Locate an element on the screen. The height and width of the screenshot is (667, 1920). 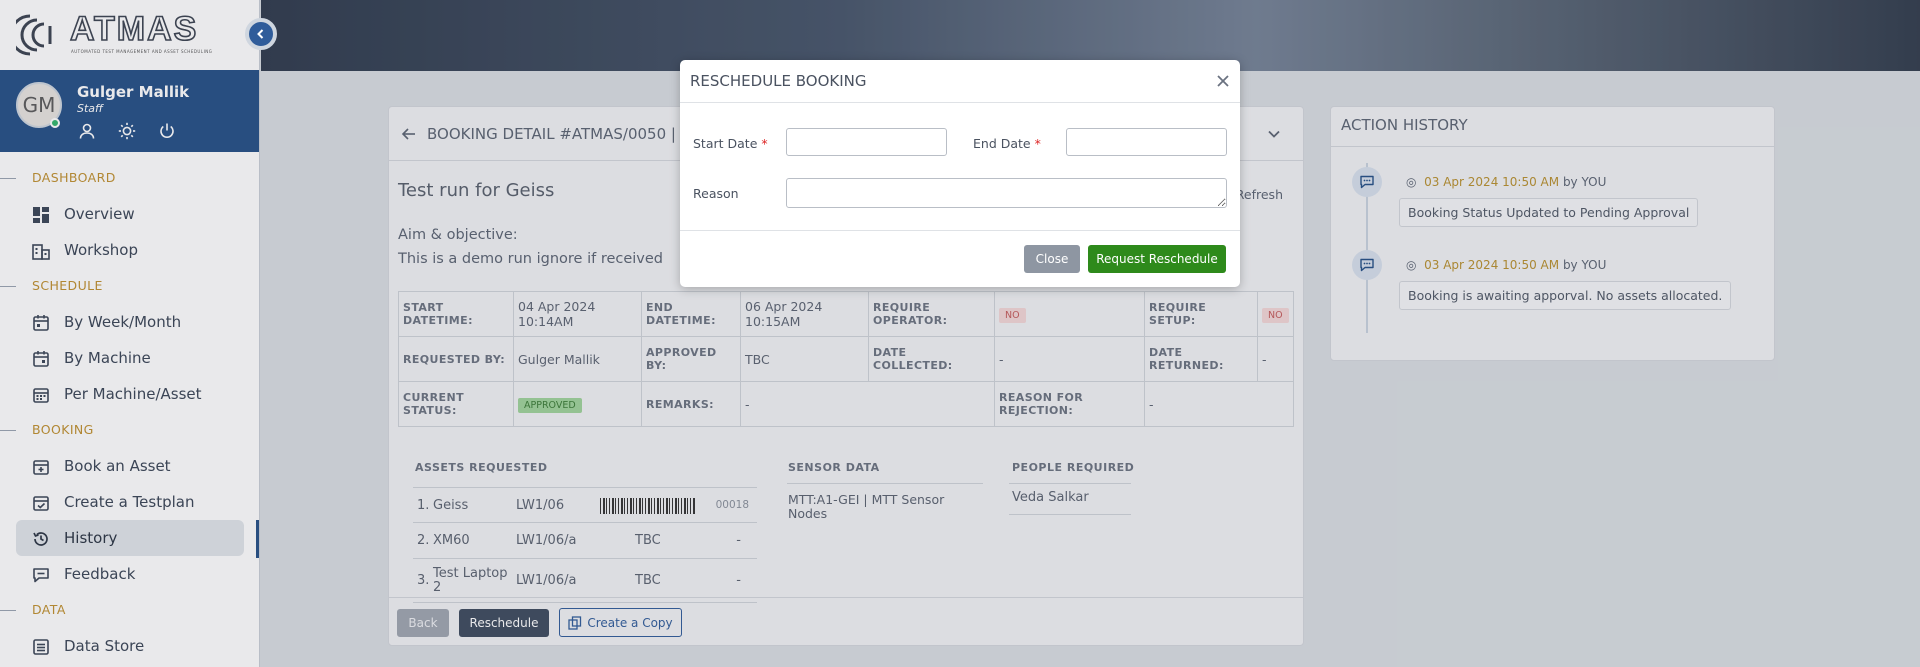
create-copy-button: Create a Copy is located at coordinates (620, 622).